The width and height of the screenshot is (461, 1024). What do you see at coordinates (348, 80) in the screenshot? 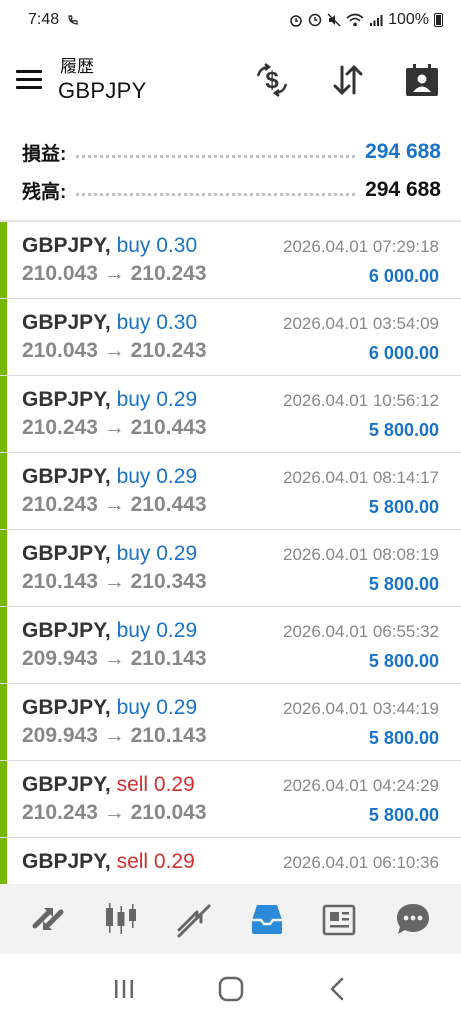
I see `sort-button` at bounding box center [348, 80].